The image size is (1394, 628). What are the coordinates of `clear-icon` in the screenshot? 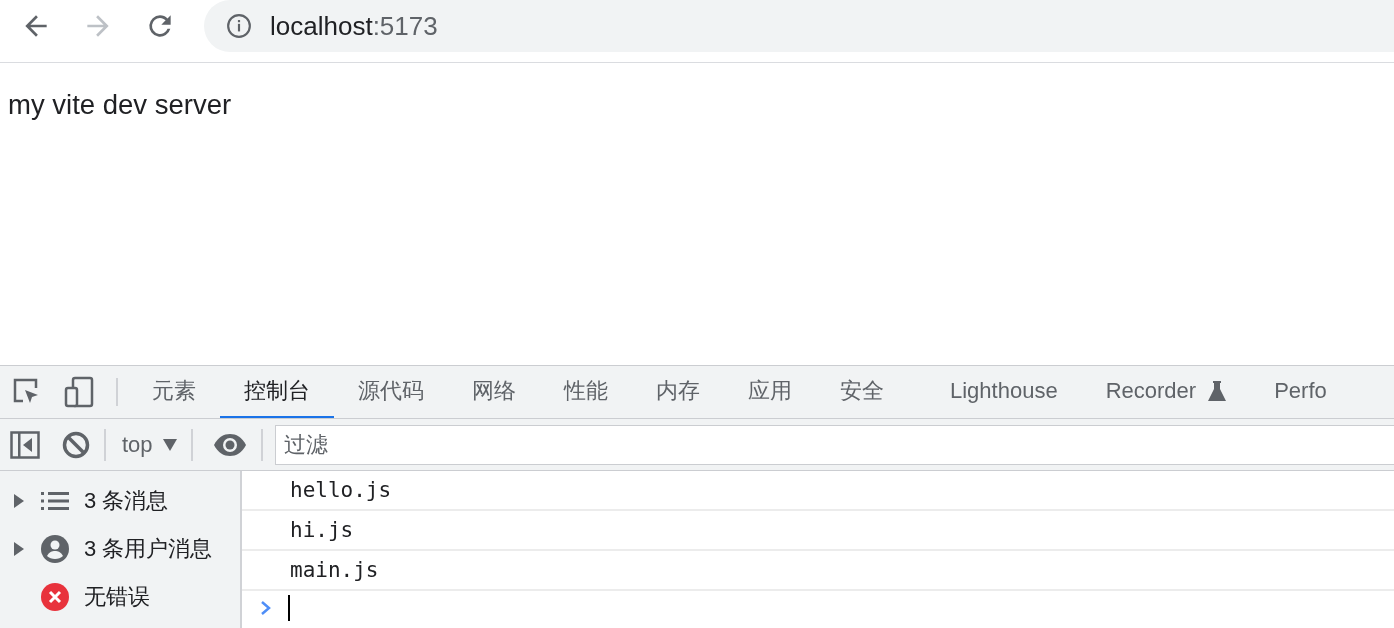 It's located at (76, 444).